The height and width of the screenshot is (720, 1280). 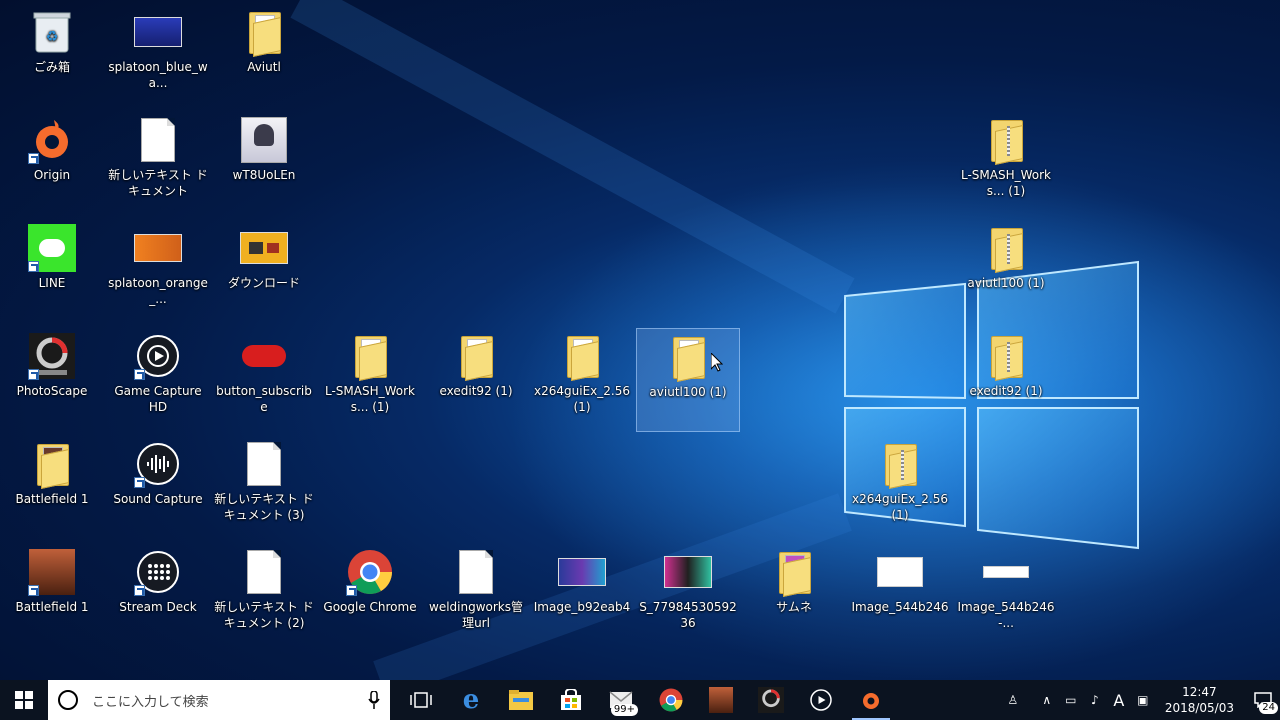 I want to click on chevron-up-icon: ∧, so click(x=1047, y=700).